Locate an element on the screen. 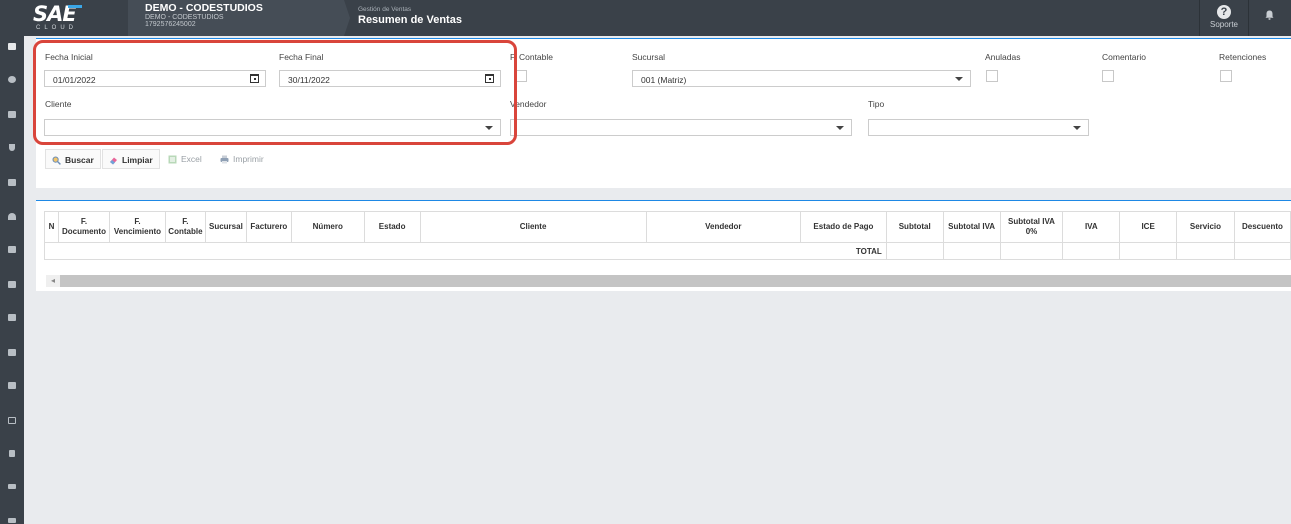  comentario-checkbox is located at coordinates (1108, 76).